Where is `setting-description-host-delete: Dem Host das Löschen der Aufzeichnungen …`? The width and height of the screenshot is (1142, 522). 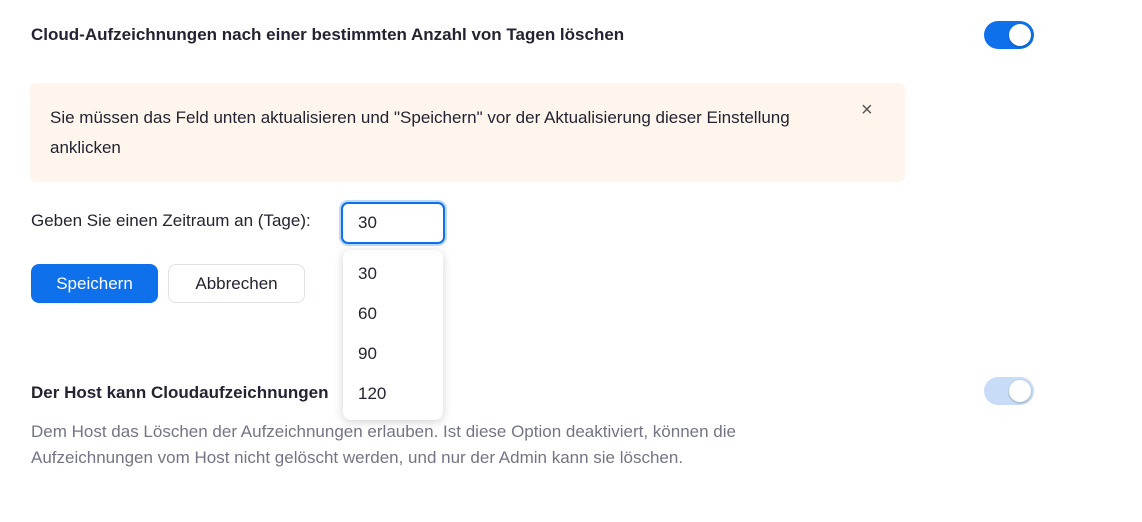 setting-description-host-delete: Dem Host das Löschen der Aufzeichnungen … is located at coordinates (383, 444).